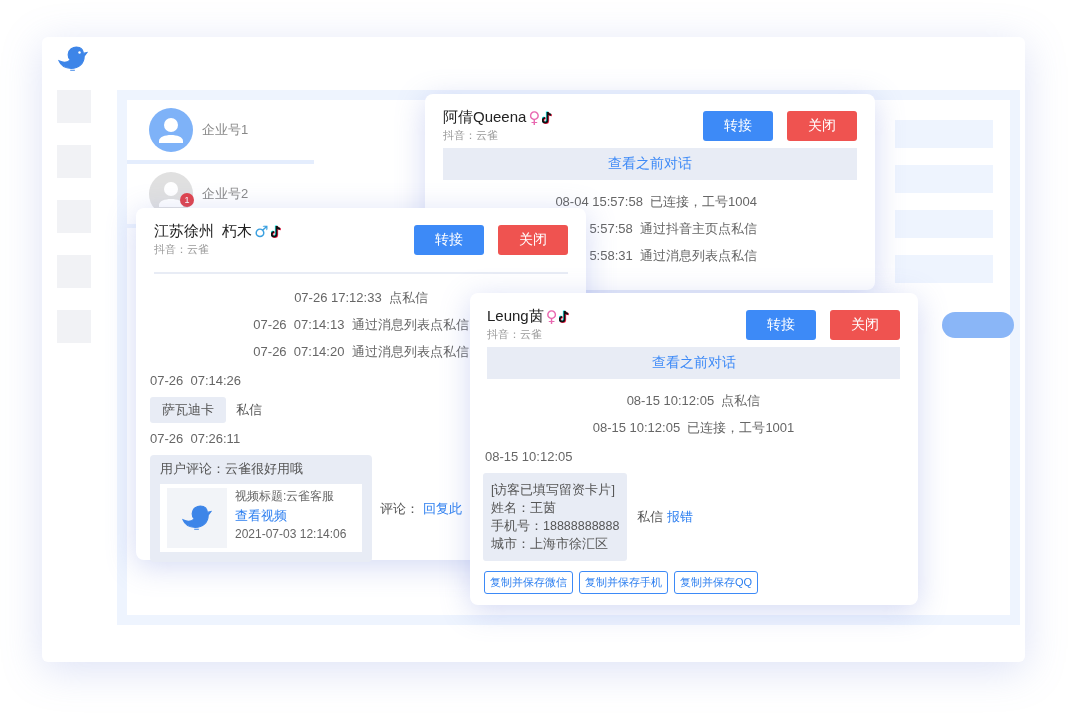 Image resolution: width=1070 pixels, height=714 pixels. Describe the element at coordinates (623, 582) in the screenshot. I see `copy-save-button: 复制并保存手机` at that location.